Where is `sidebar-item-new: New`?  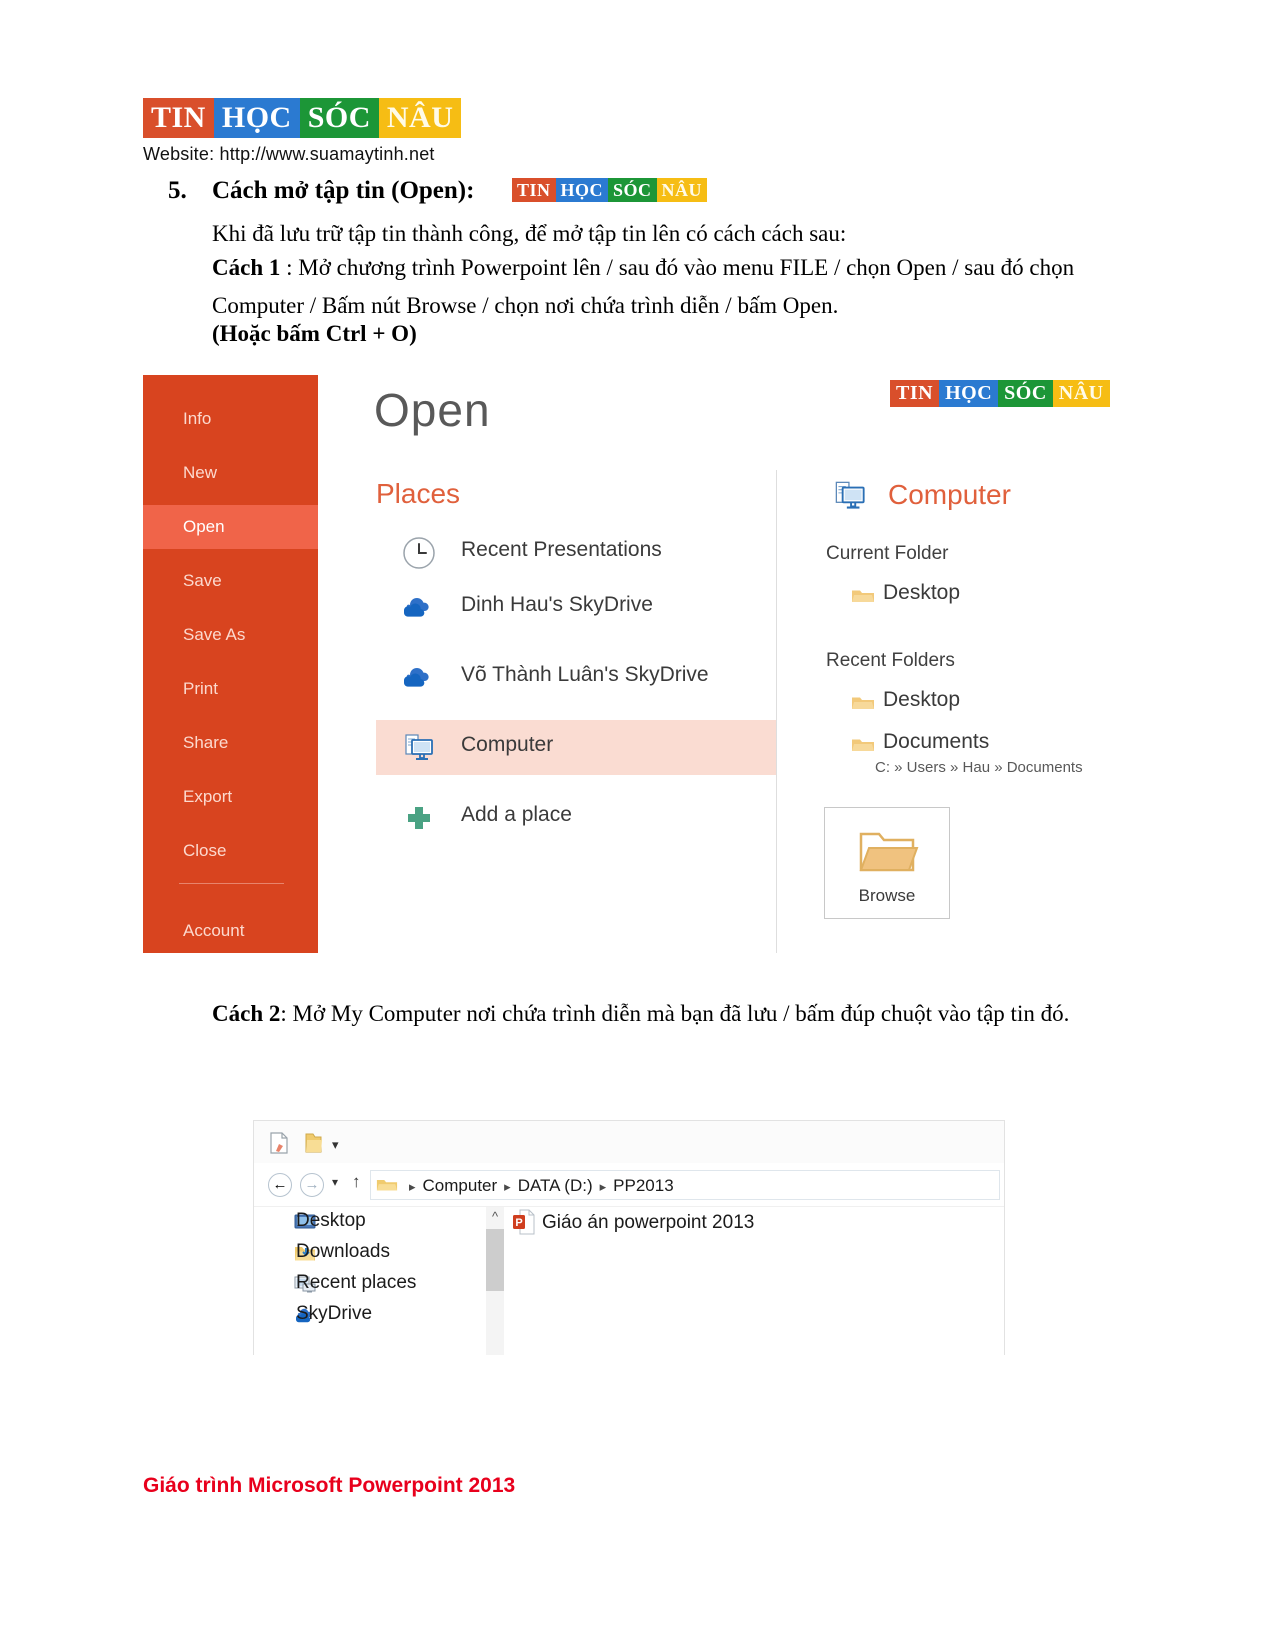 sidebar-item-new: New is located at coordinates (230, 473).